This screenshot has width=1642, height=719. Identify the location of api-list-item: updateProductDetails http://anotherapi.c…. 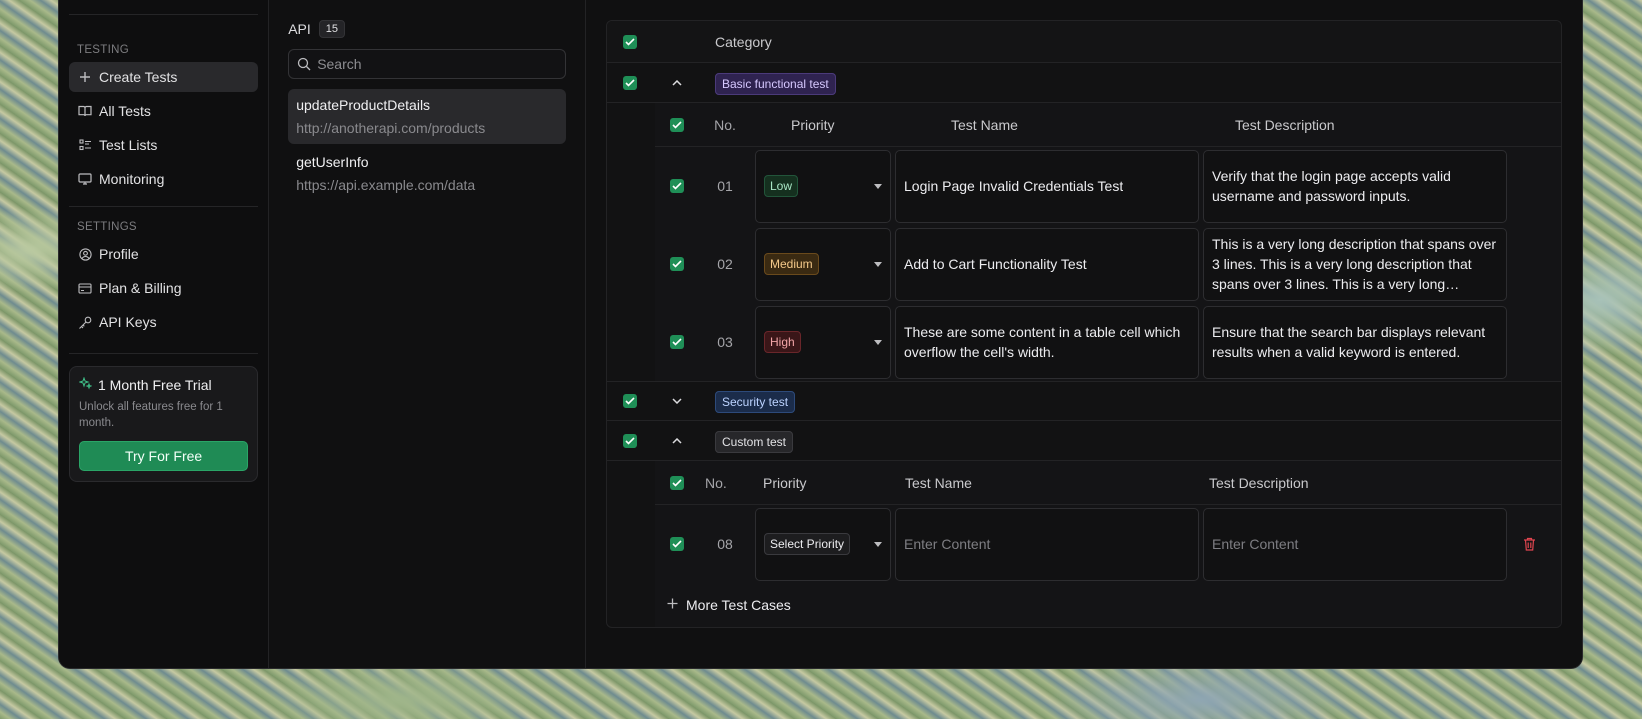
(427, 116).